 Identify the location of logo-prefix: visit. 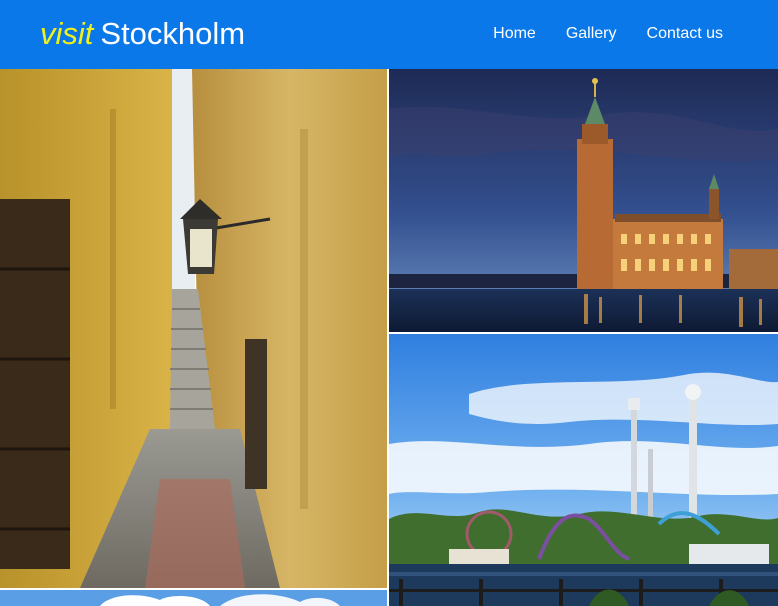
(67, 33).